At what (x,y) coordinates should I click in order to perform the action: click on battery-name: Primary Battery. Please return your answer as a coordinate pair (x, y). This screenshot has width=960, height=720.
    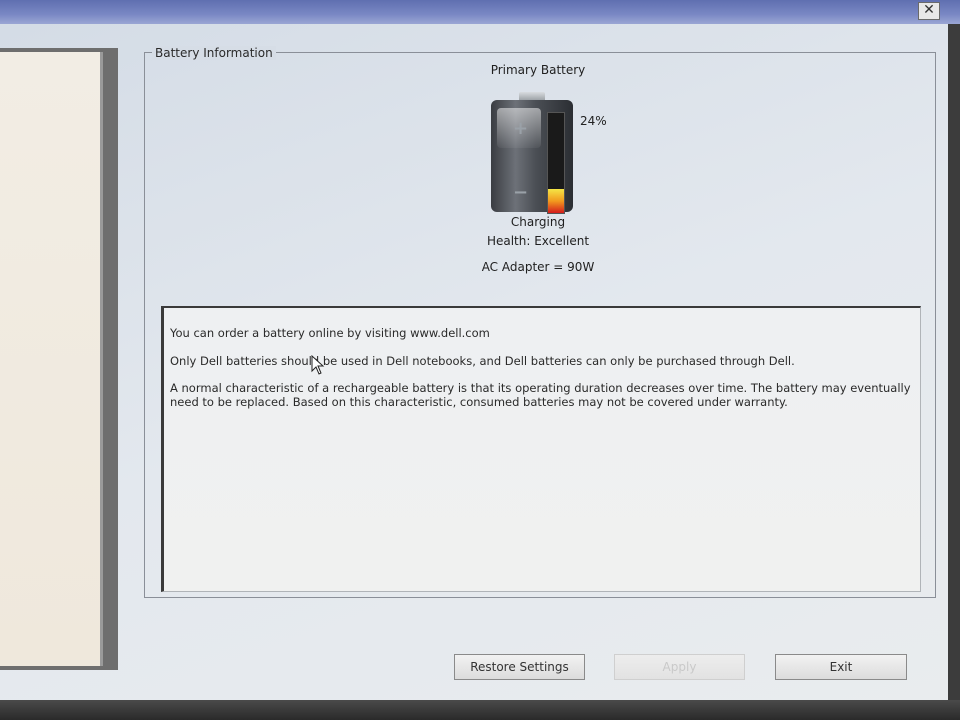
    Looking at the image, I should click on (538, 70).